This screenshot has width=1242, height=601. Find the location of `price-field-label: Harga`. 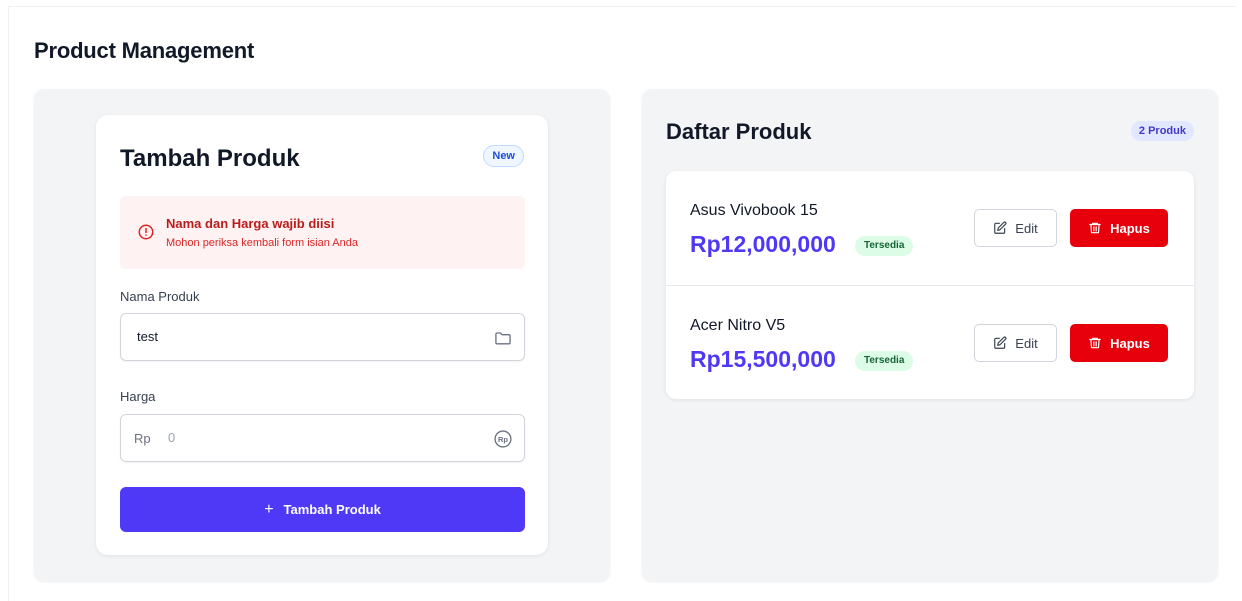

price-field-label: Harga is located at coordinates (138, 396).